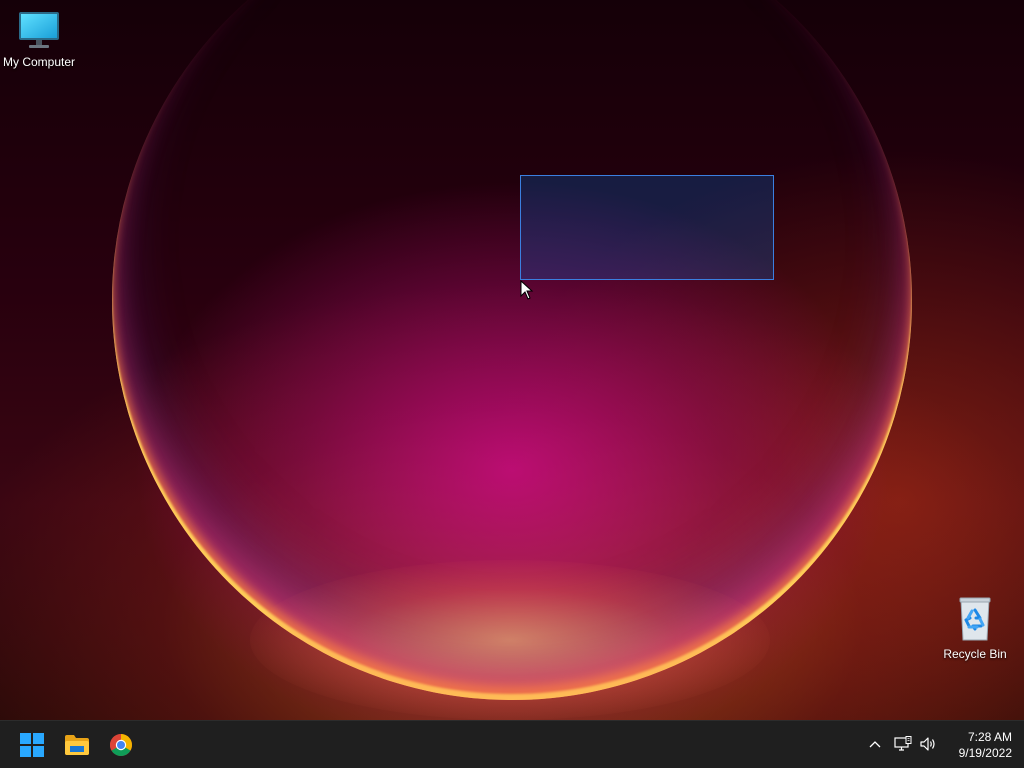  I want to click on windows-logo-icon, so click(32, 745).